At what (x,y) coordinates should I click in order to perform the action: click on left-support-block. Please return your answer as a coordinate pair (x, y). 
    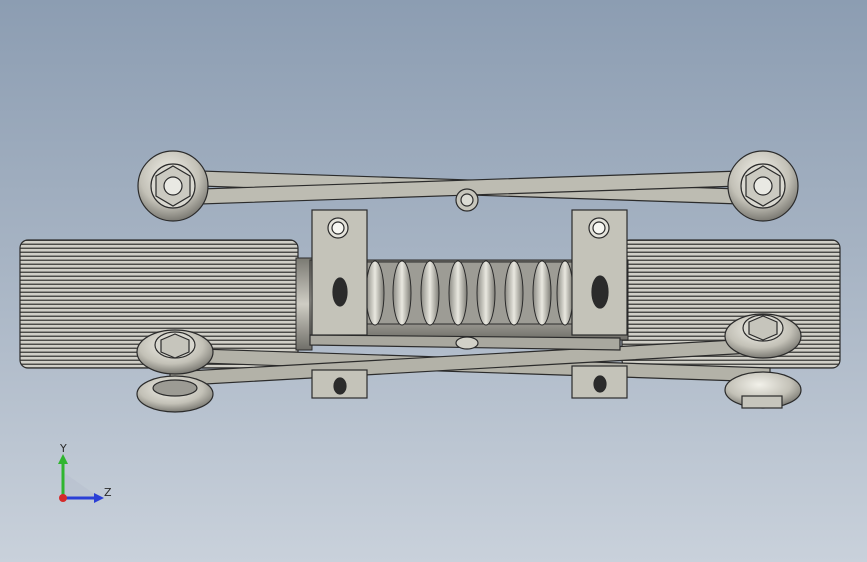
    Looking at the image, I should click on (339, 304).